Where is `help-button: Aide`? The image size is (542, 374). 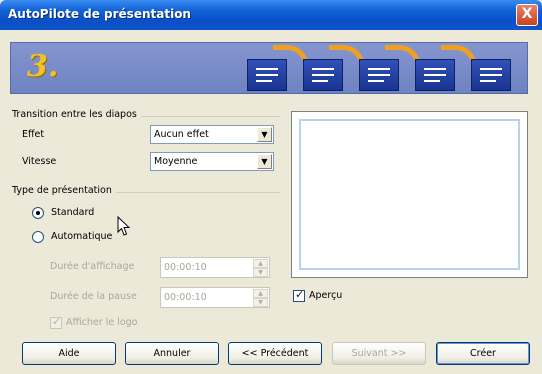 help-button: Aide is located at coordinates (69, 353).